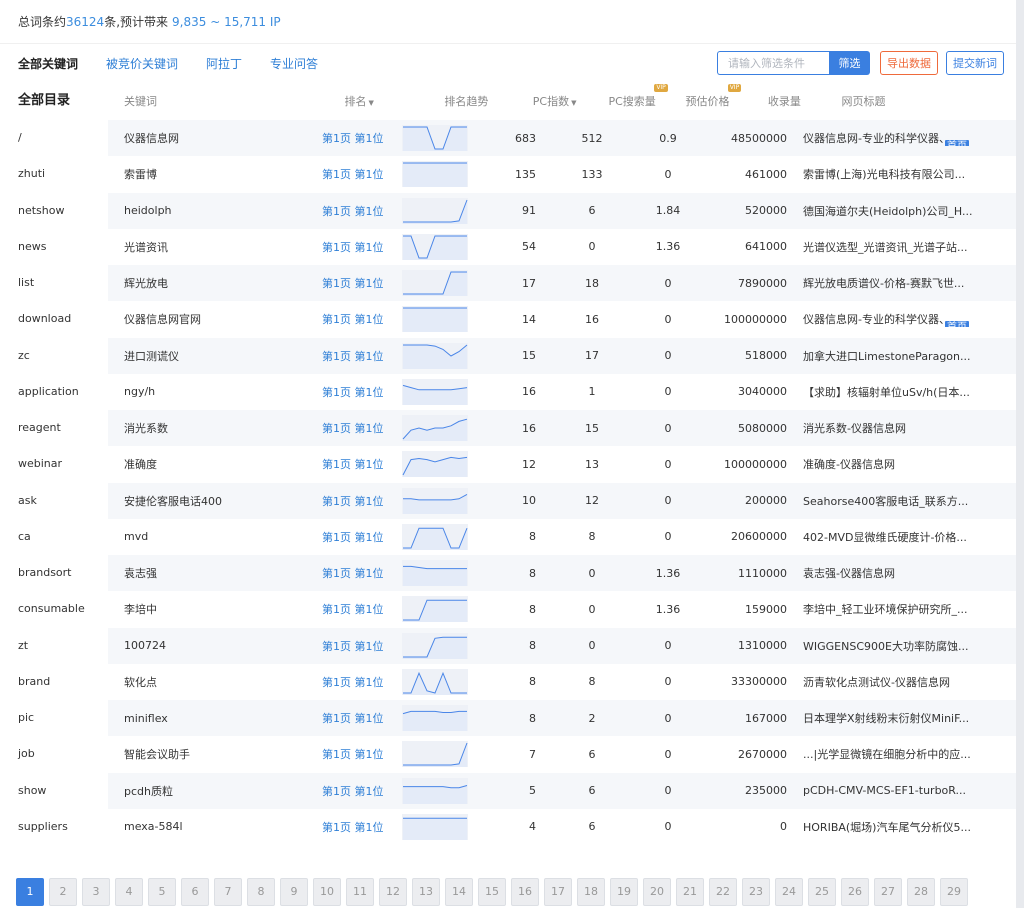 This screenshot has width=1024, height=908. Describe the element at coordinates (54, 646) in the screenshot. I see `sidebar-item: zt` at that location.